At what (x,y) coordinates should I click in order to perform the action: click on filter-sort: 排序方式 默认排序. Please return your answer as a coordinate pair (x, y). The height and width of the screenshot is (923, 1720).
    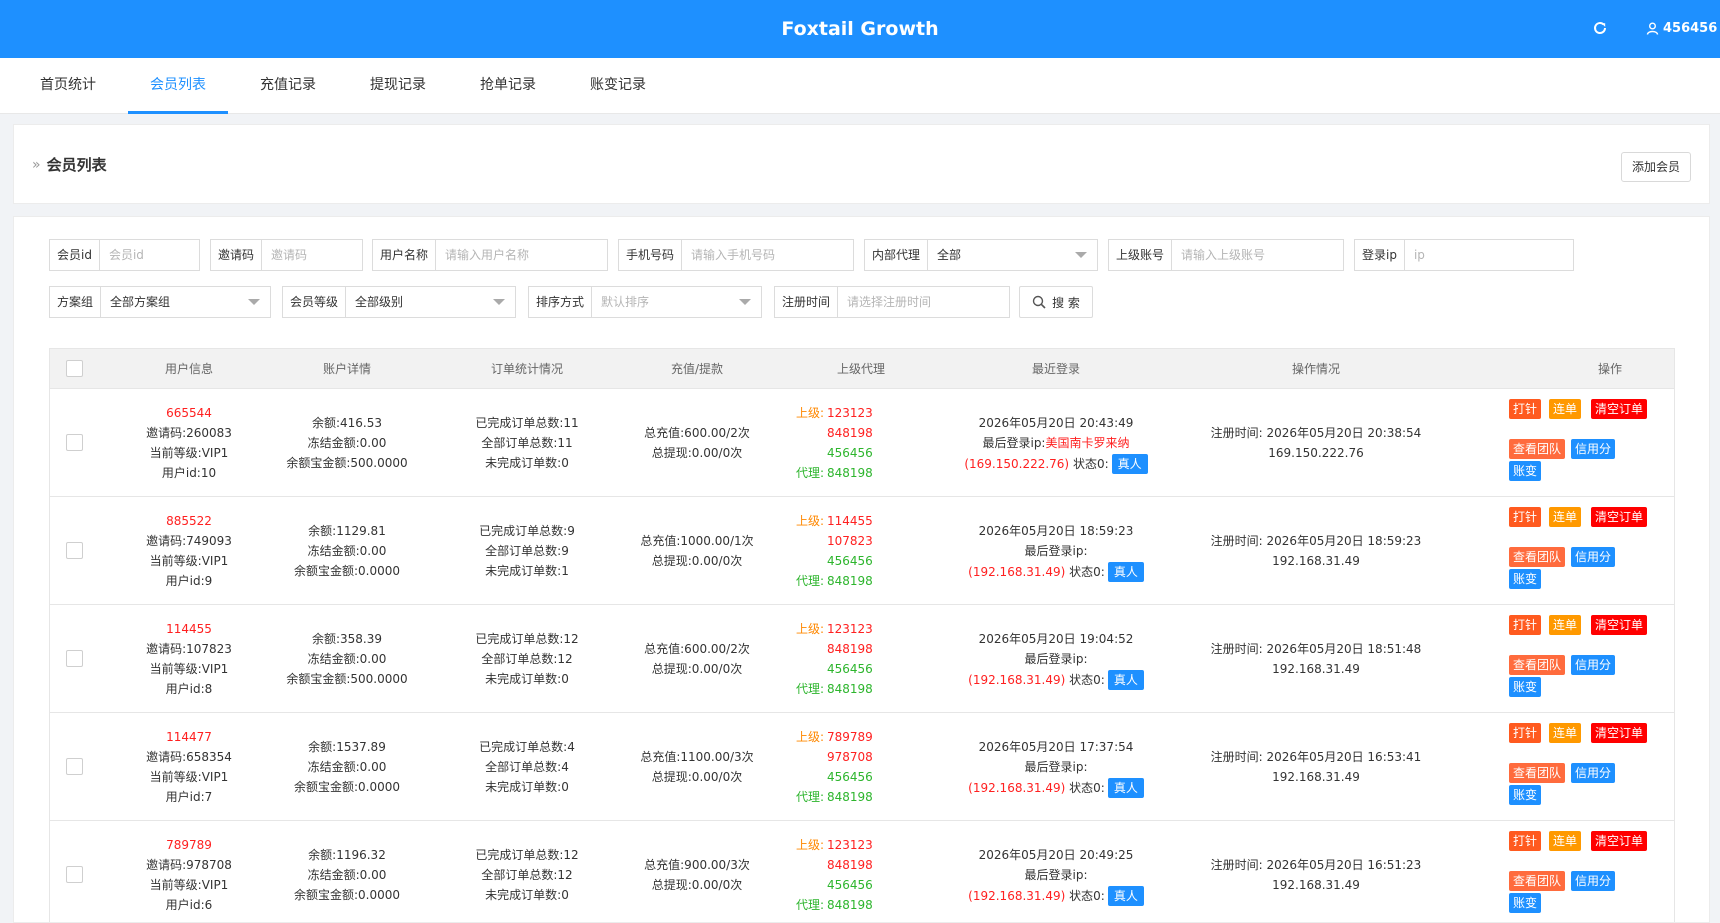
    Looking at the image, I should click on (645, 302).